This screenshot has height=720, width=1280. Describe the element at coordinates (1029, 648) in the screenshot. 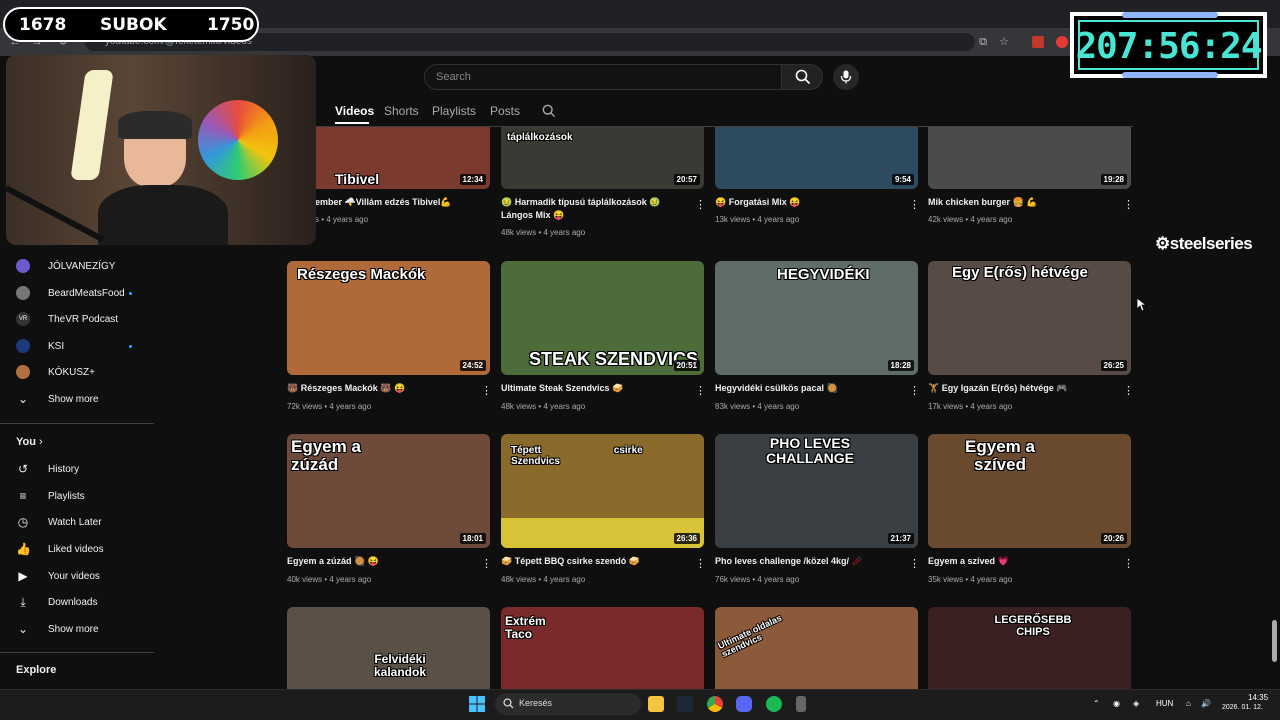

I see `video-thumbnail: LEGERŐSEBB CHIPS` at that location.